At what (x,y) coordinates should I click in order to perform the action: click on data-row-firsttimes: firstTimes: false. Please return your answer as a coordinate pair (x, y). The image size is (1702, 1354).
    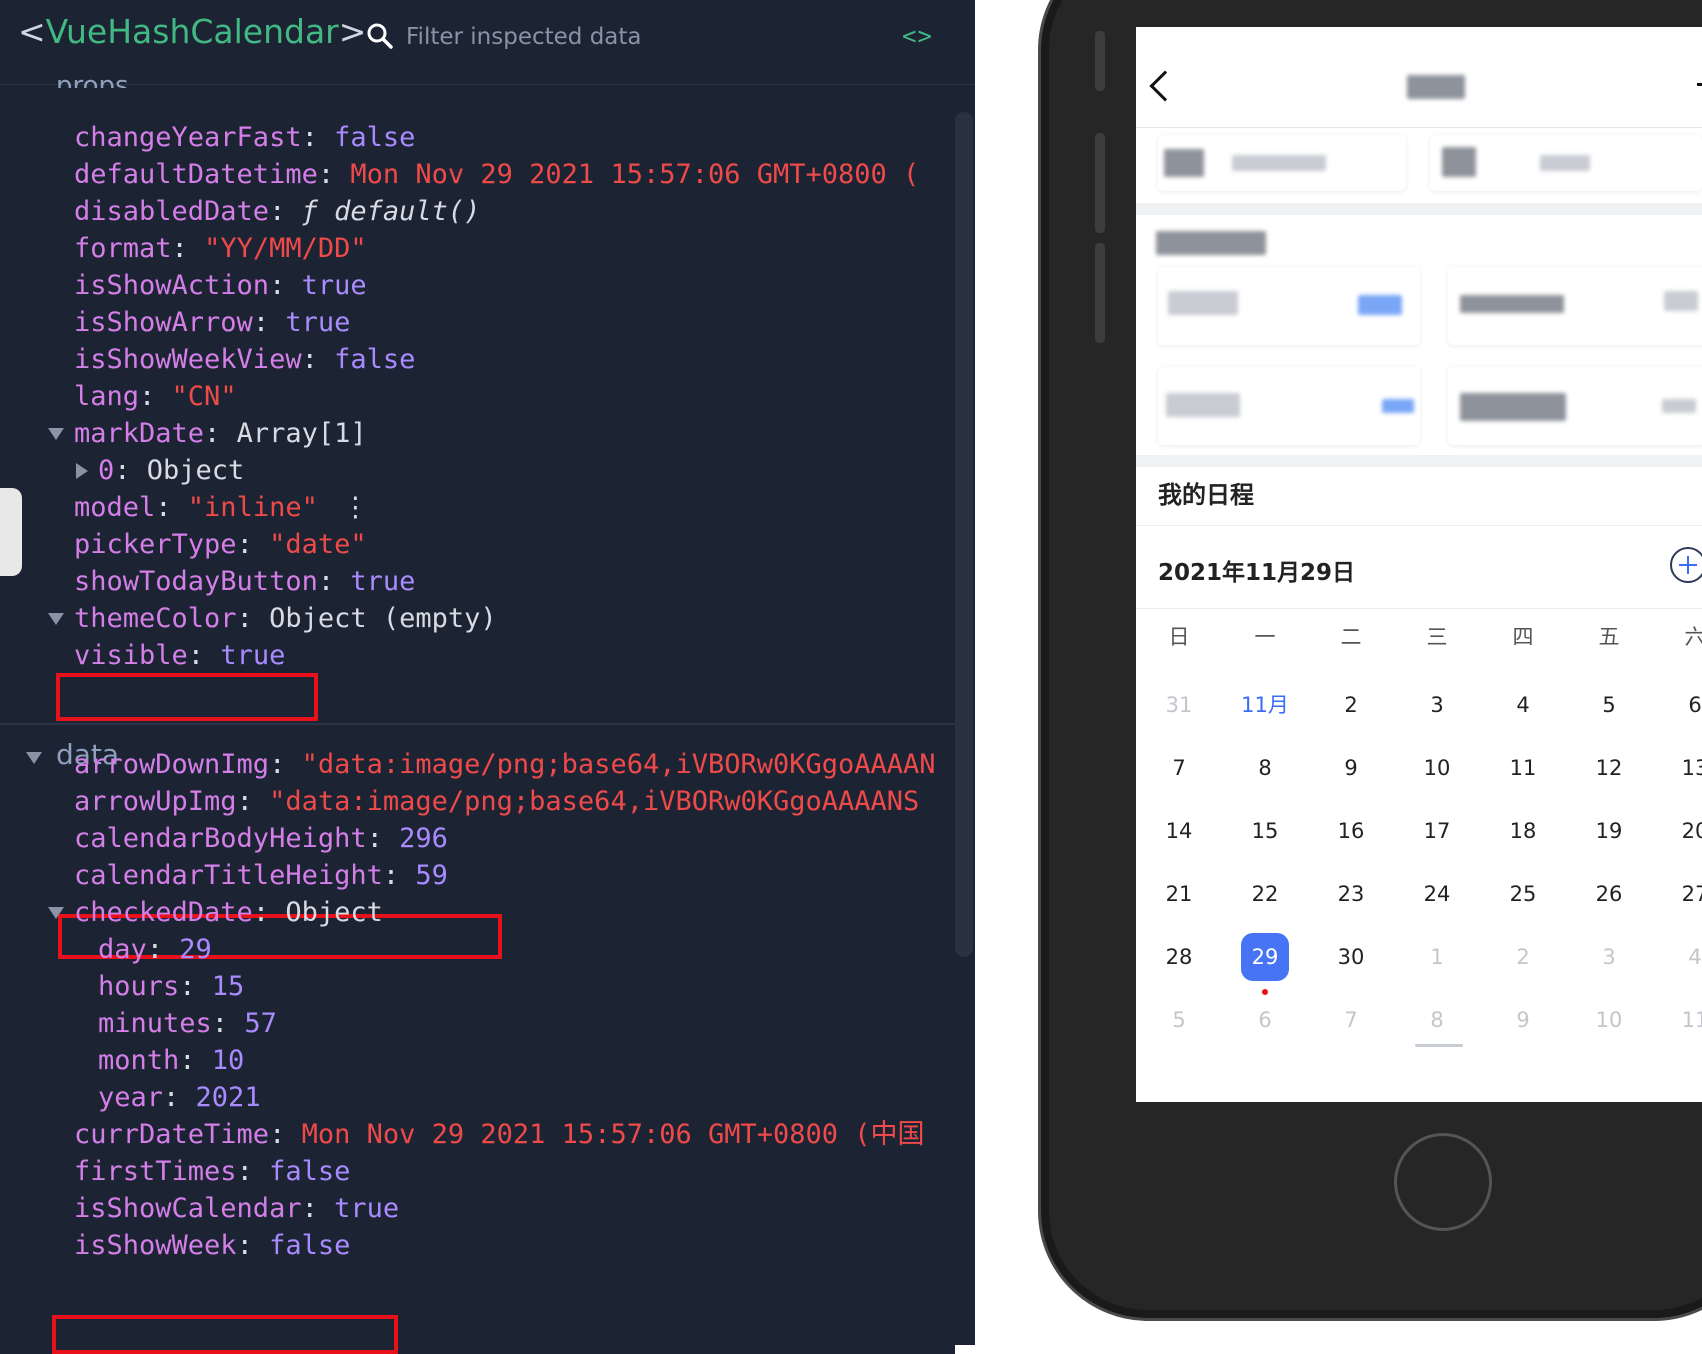
    Looking at the image, I should click on (212, 1172).